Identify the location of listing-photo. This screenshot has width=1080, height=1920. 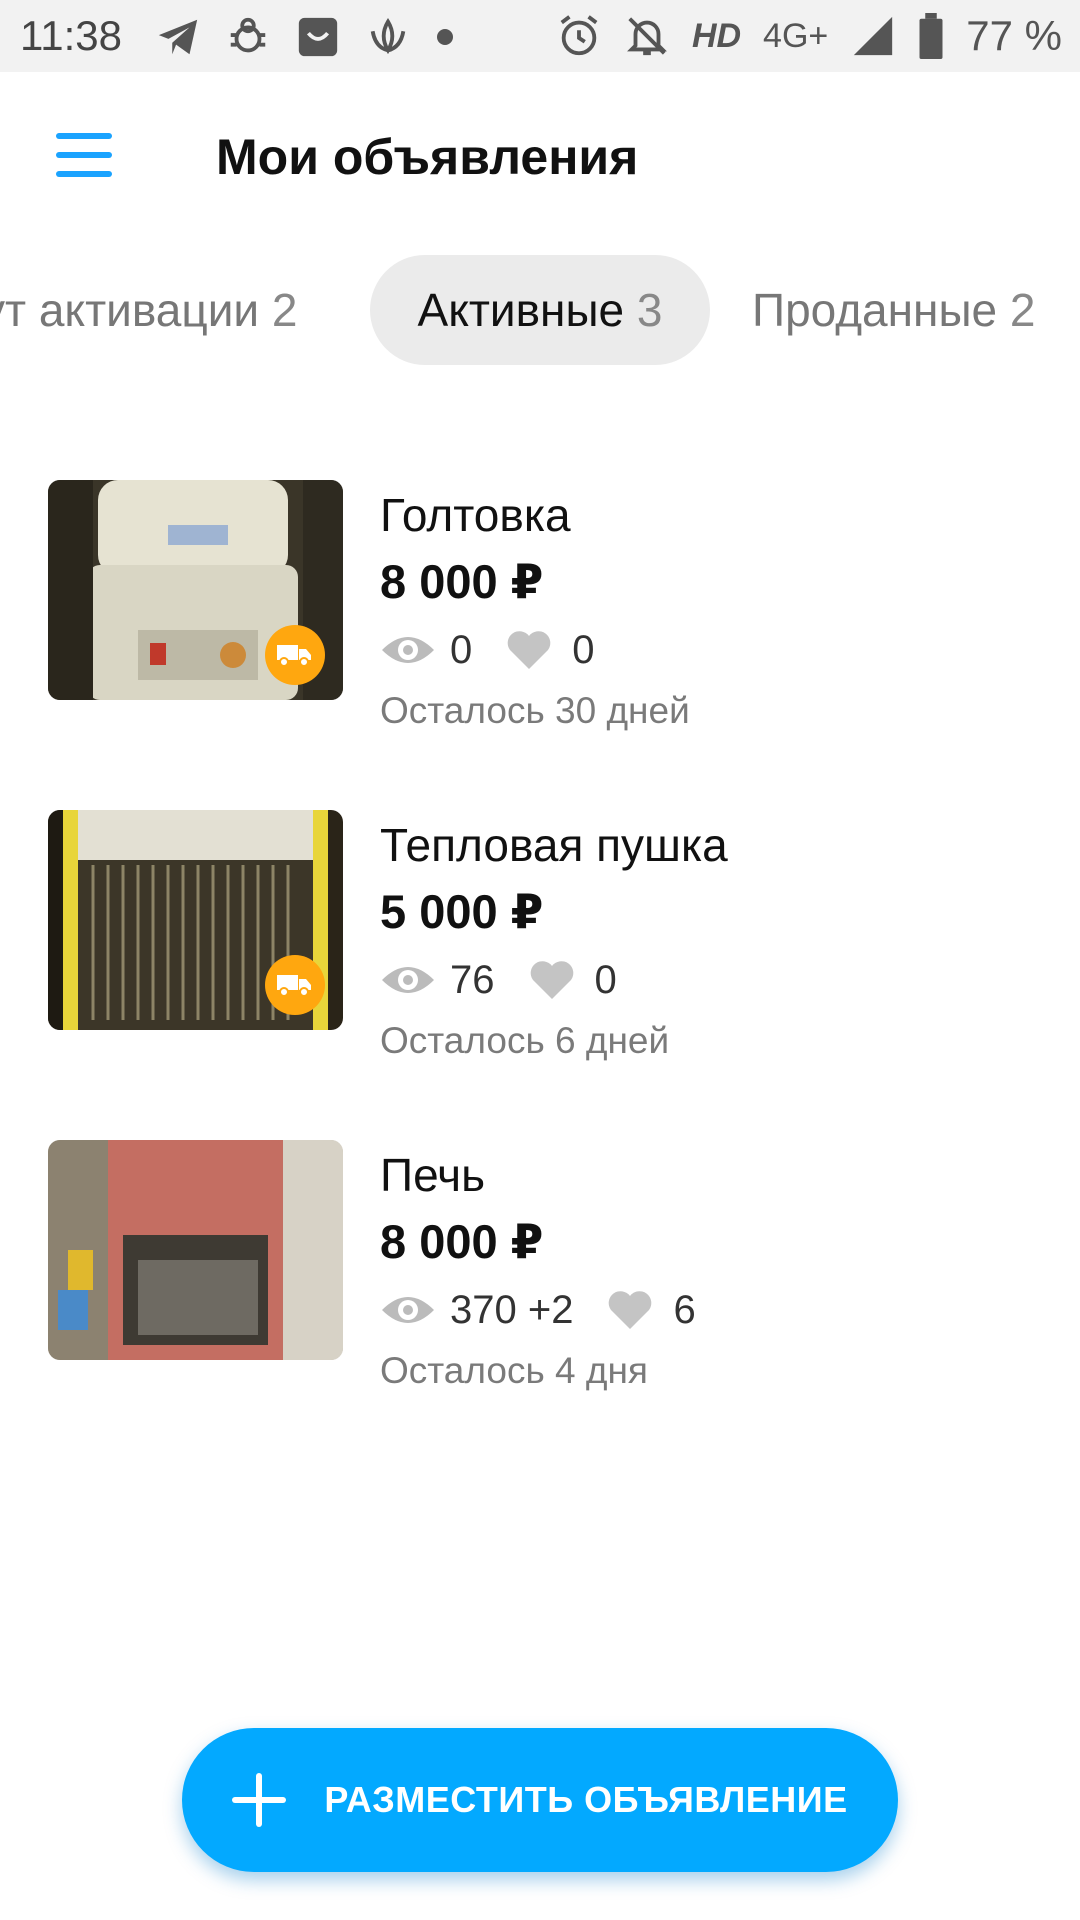
(195, 1250).